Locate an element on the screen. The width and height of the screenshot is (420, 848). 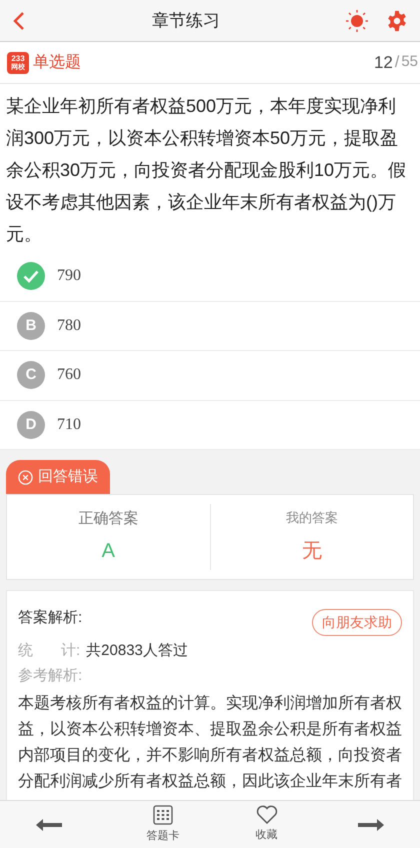
heart-icon is located at coordinates (267, 815).